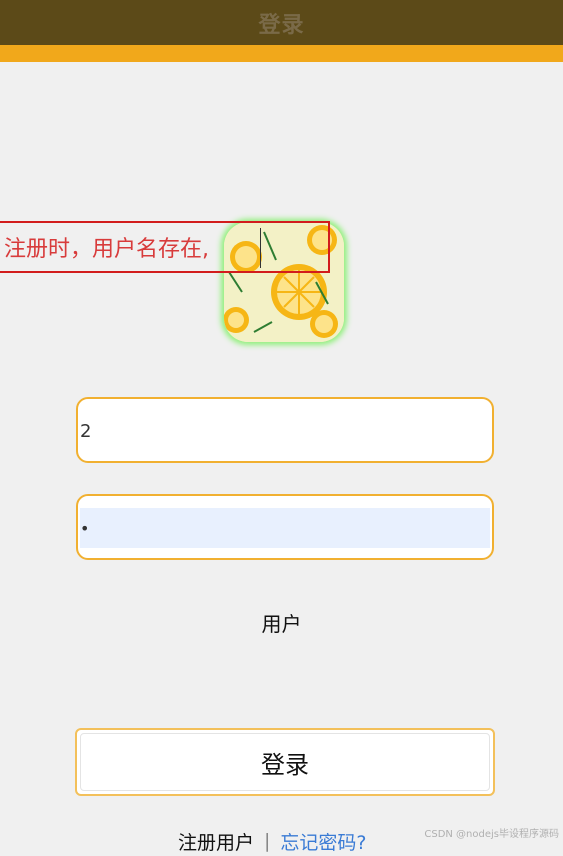 This screenshot has width=563, height=856. Describe the element at coordinates (323, 841) in the screenshot. I see `forgot-password-link: 忘记密码?` at that location.